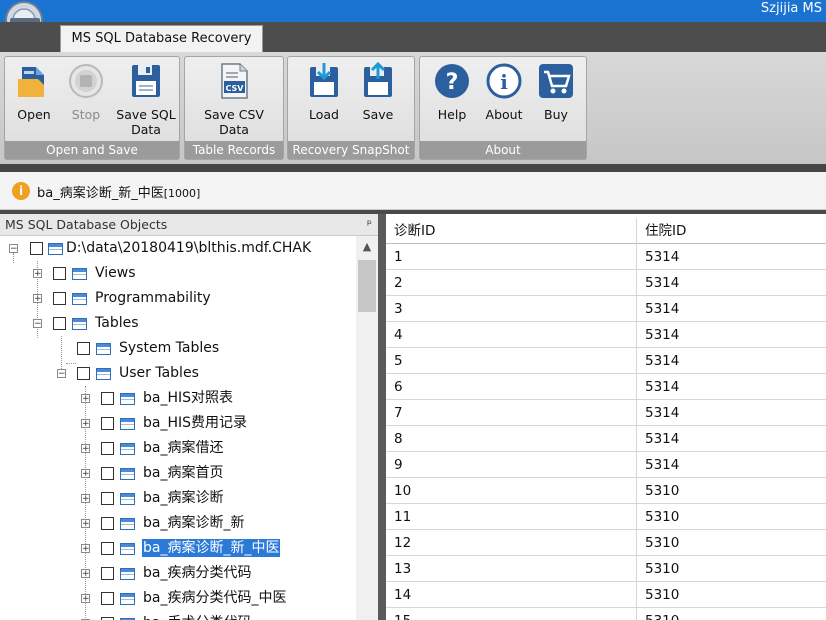 This screenshot has width=826, height=620. What do you see at coordinates (197, 573) in the screenshot?
I see `tree-node-label: ba_疾病分类代码` at bounding box center [197, 573].